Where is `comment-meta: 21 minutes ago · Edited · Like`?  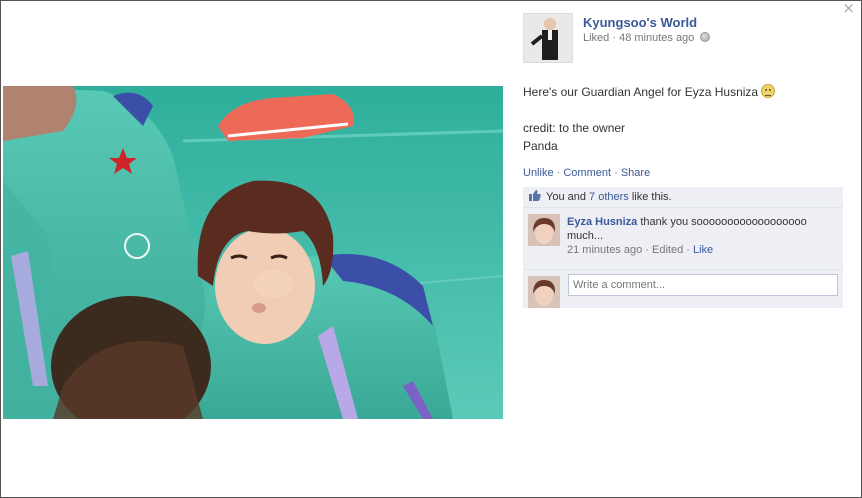 comment-meta: 21 minutes ago · Edited · Like is located at coordinates (640, 250).